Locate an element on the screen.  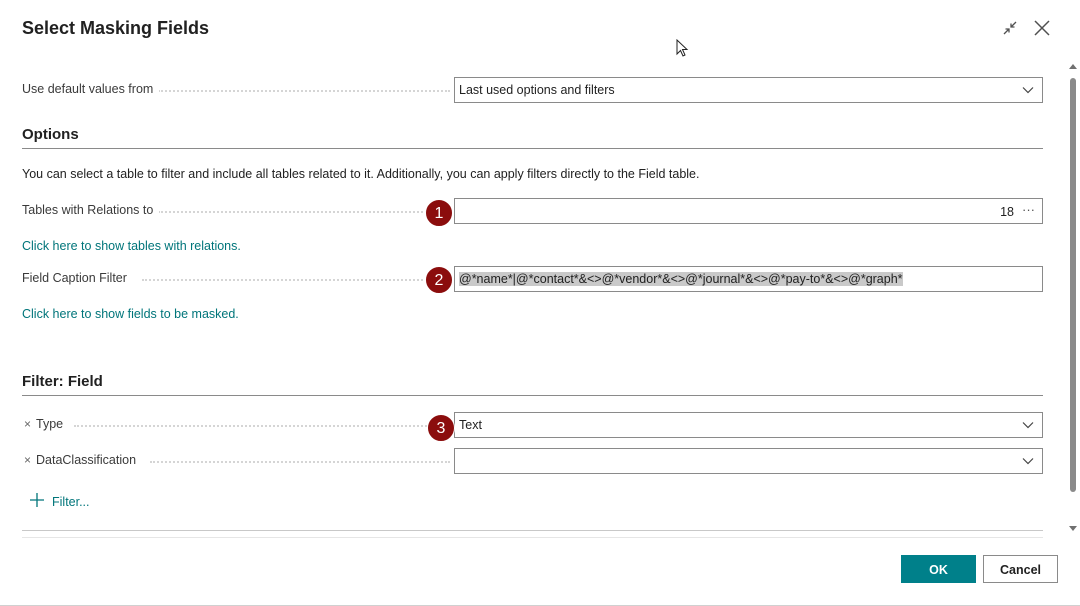
scrollbar-thumb is located at coordinates (1073, 285).